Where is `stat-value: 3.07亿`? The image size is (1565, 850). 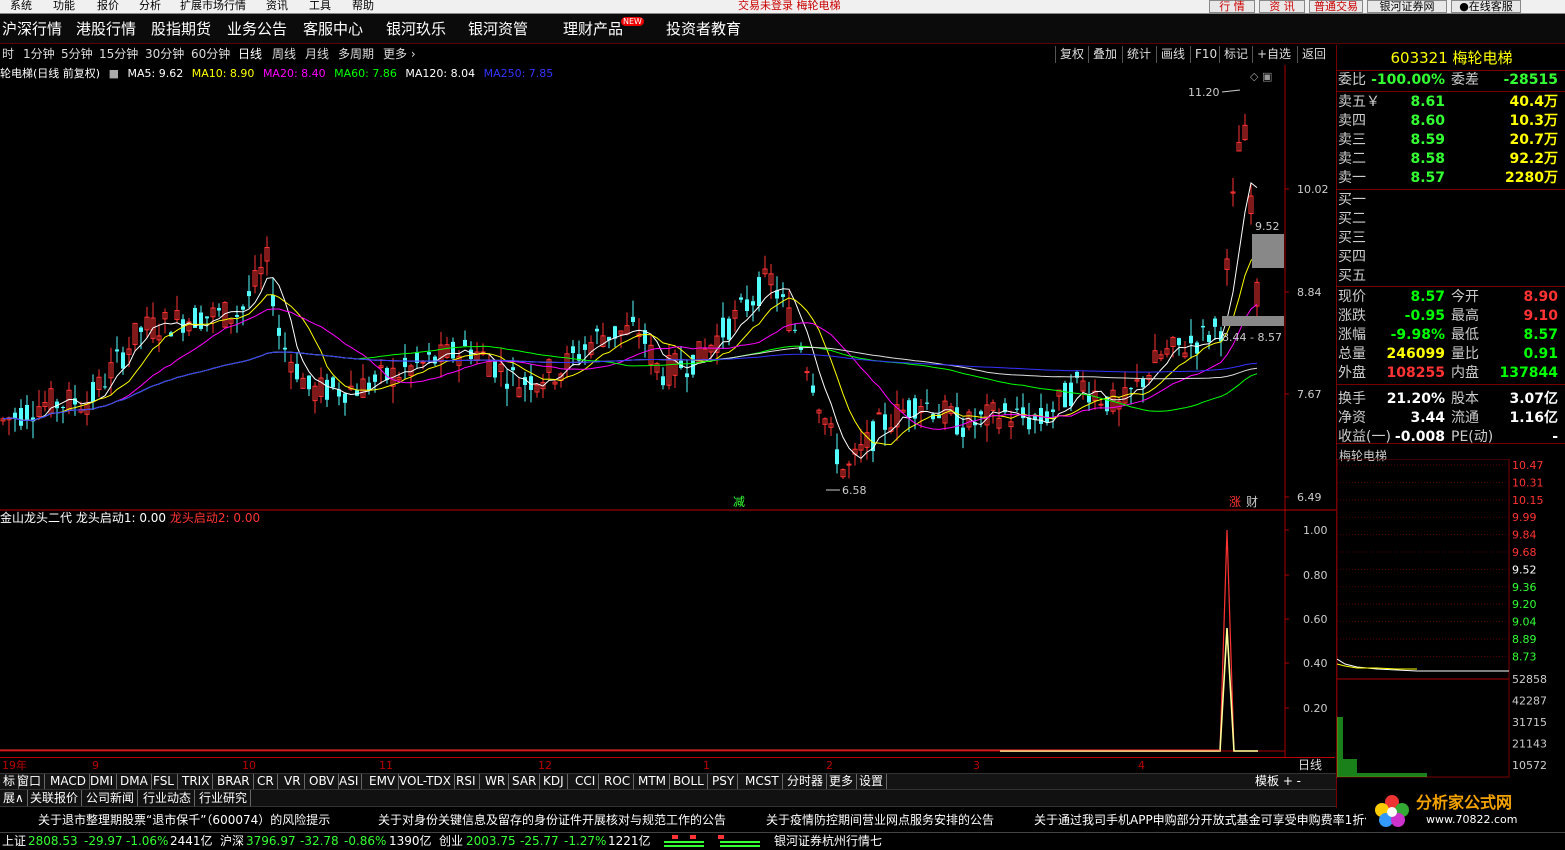 stat-value: 3.07亿 is located at coordinates (1533, 399).